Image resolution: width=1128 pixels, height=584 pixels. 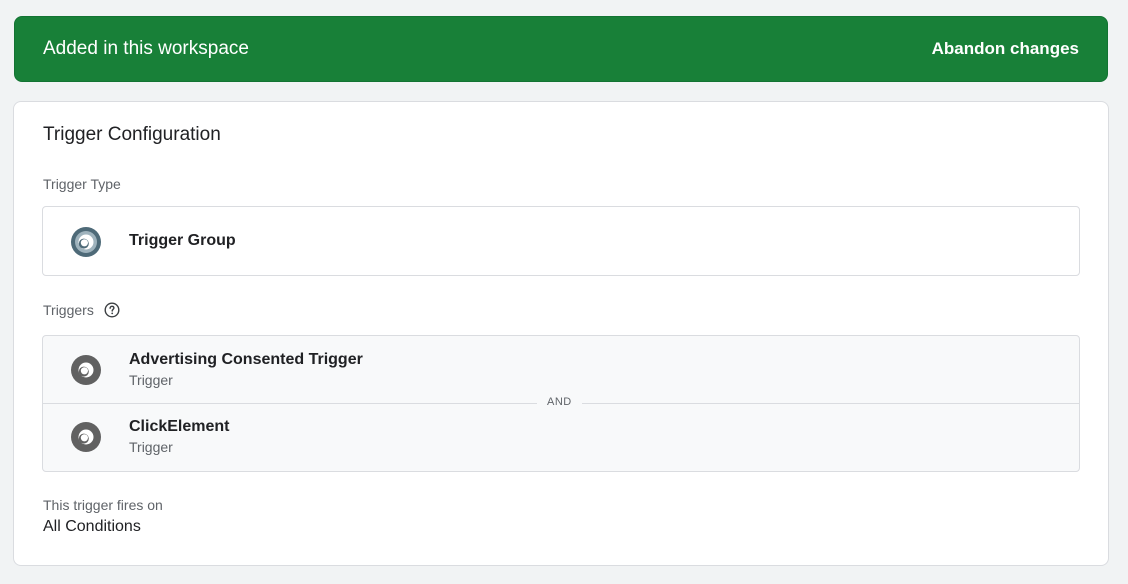 I want to click on trigger-list-item: Advertising Consented Trigger Trigger, so click(x=561, y=369).